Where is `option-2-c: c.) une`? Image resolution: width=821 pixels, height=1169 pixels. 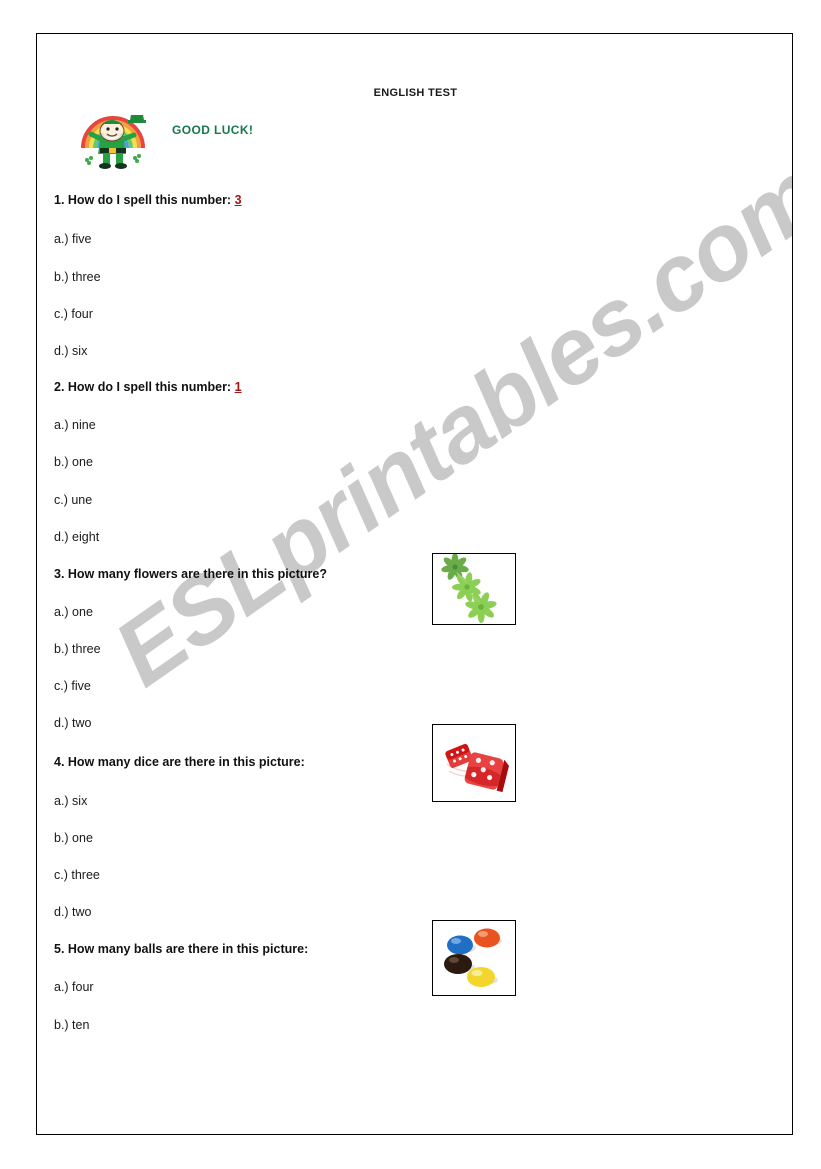
option-2-c: c.) une is located at coordinates (73, 500).